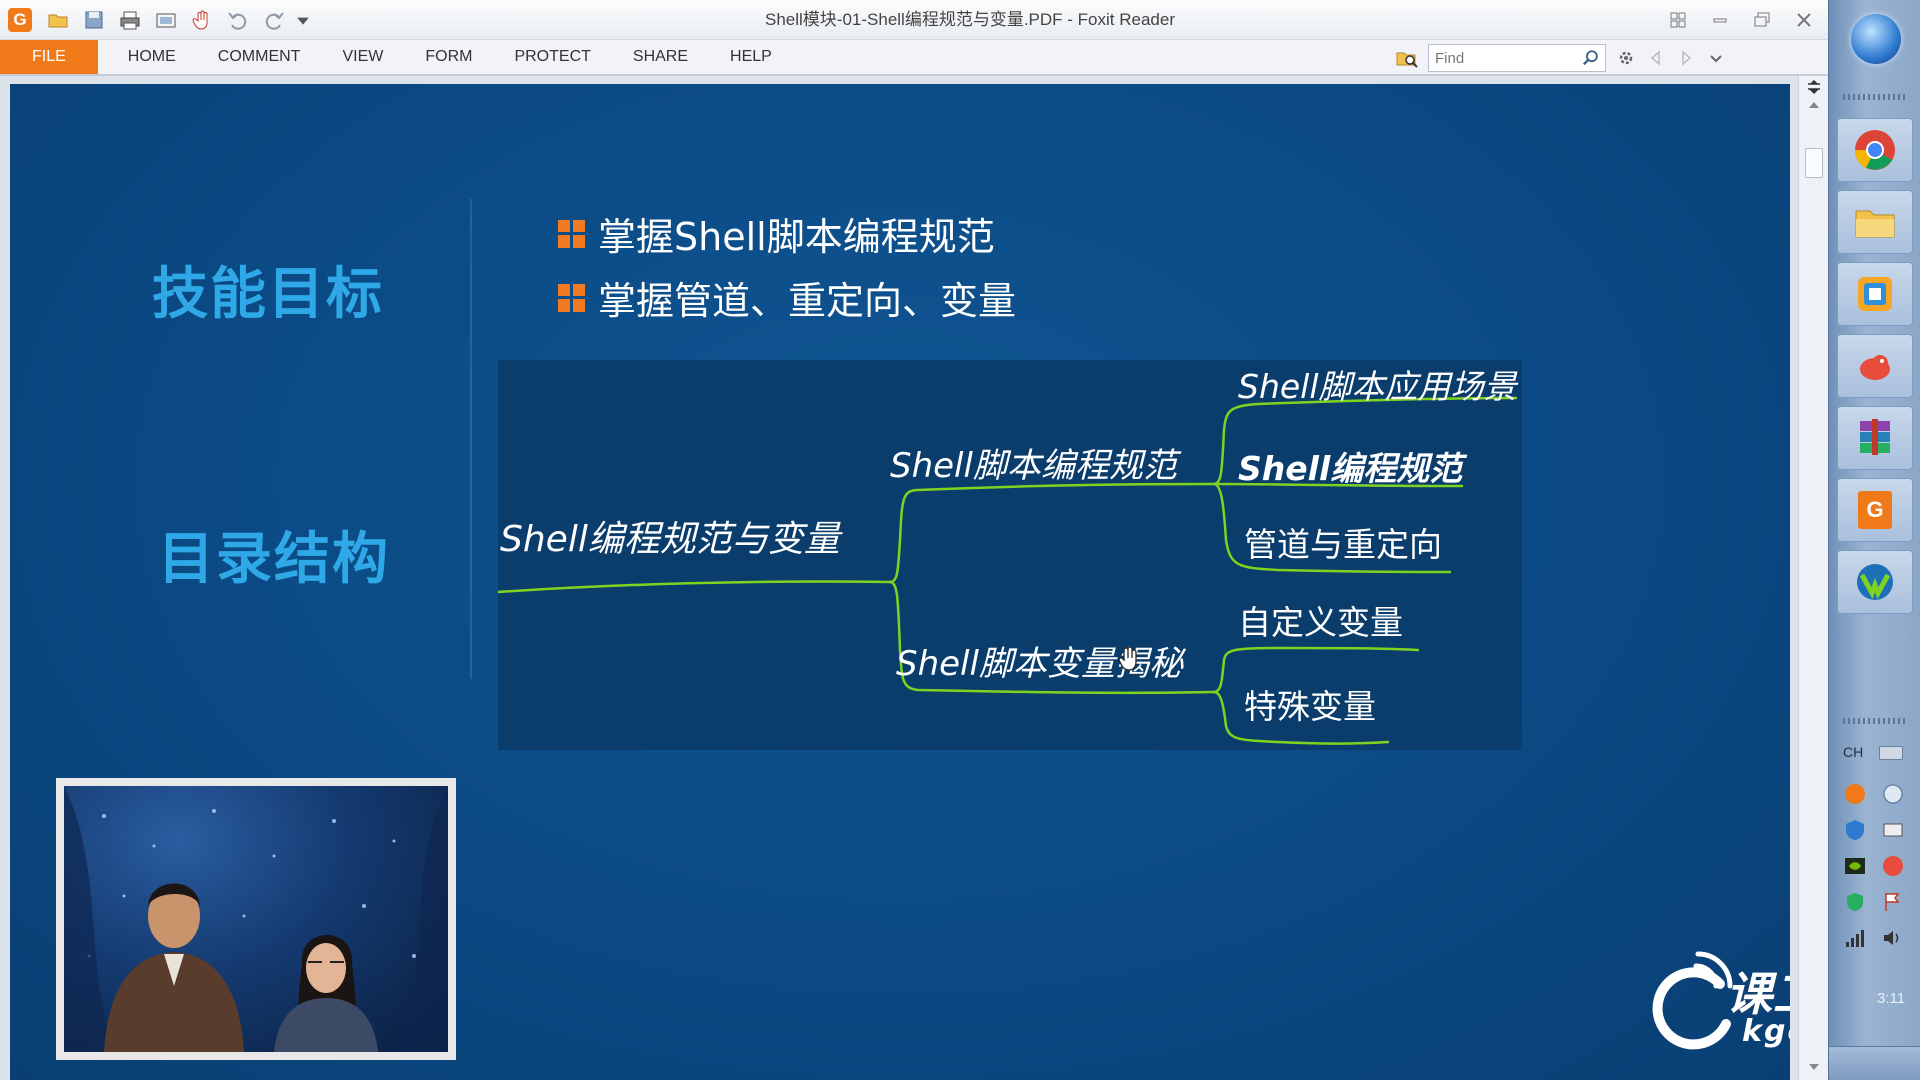  Describe the element at coordinates (1855, 866) in the screenshot. I see `tray-nvidia-icon` at that location.